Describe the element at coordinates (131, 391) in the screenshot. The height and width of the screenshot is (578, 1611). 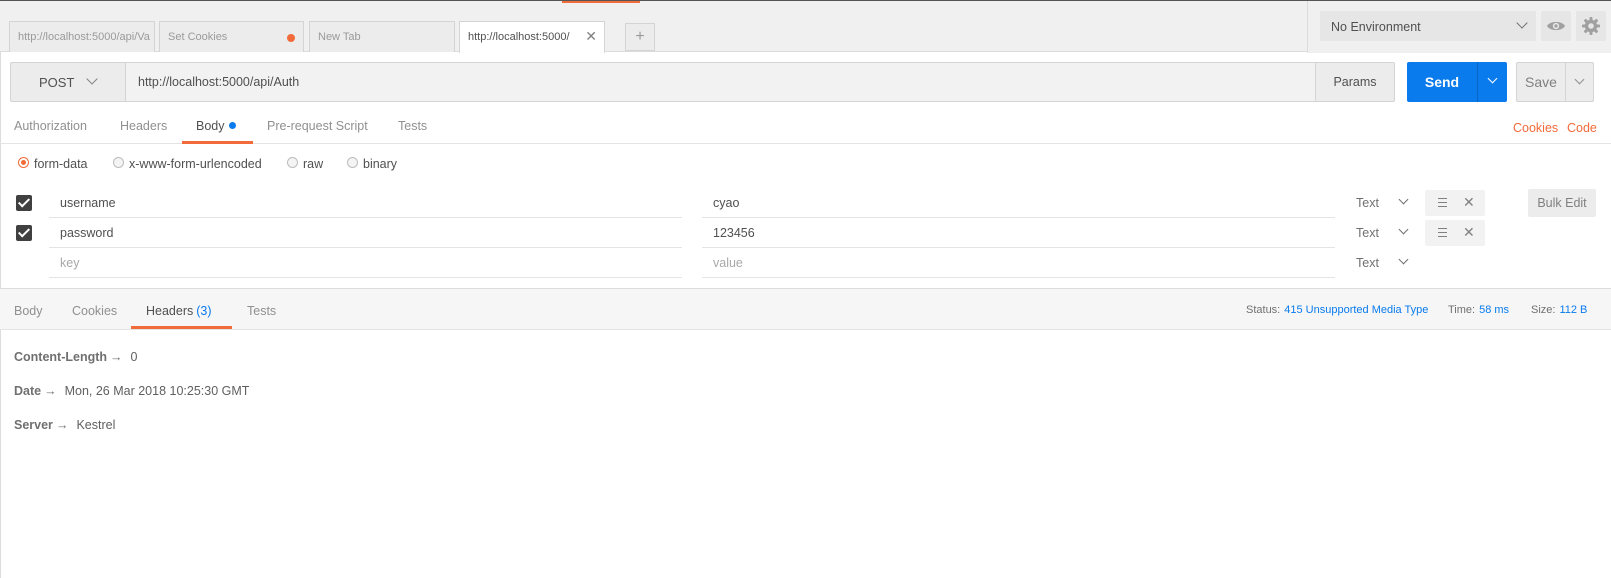
I see `response-header-row: Date → Mon, 26 Mar 2018 10:25:30 GMT` at that location.